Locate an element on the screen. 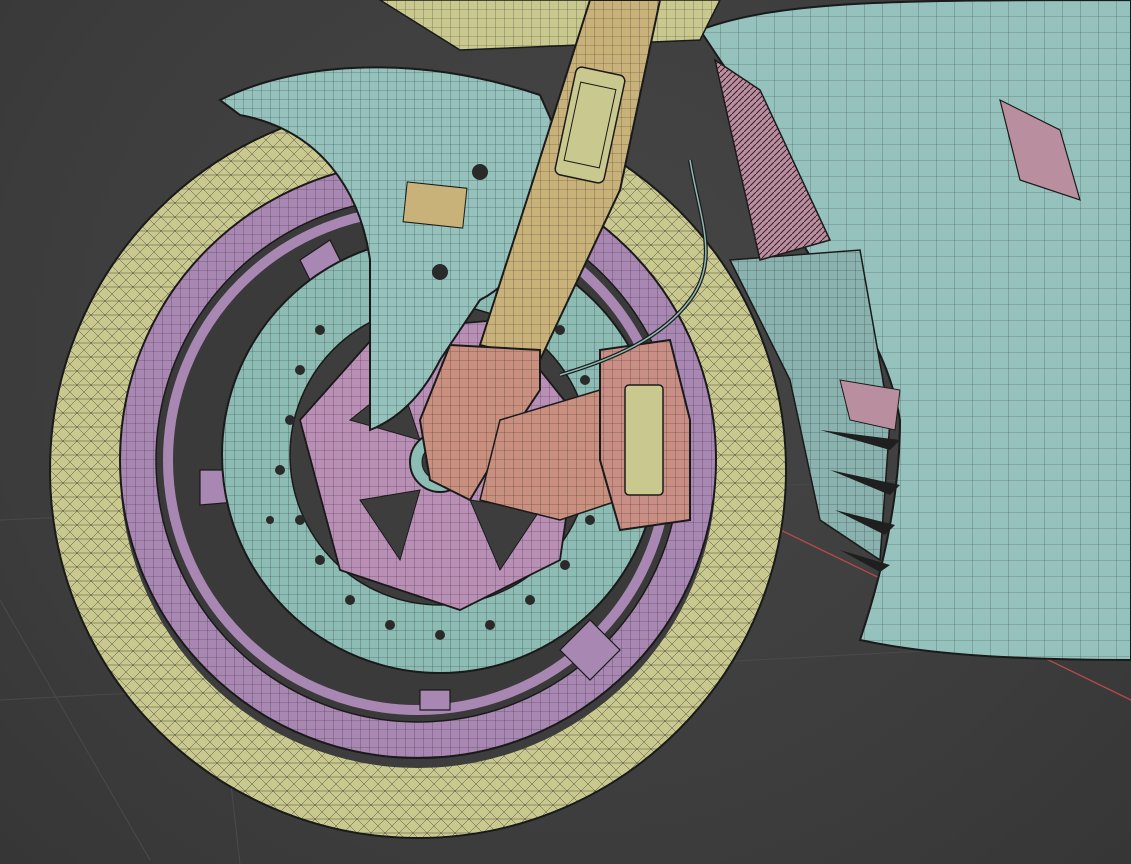 Image resolution: width=1131 pixels, height=864 pixels. brake-caliper is located at coordinates (645, 435).